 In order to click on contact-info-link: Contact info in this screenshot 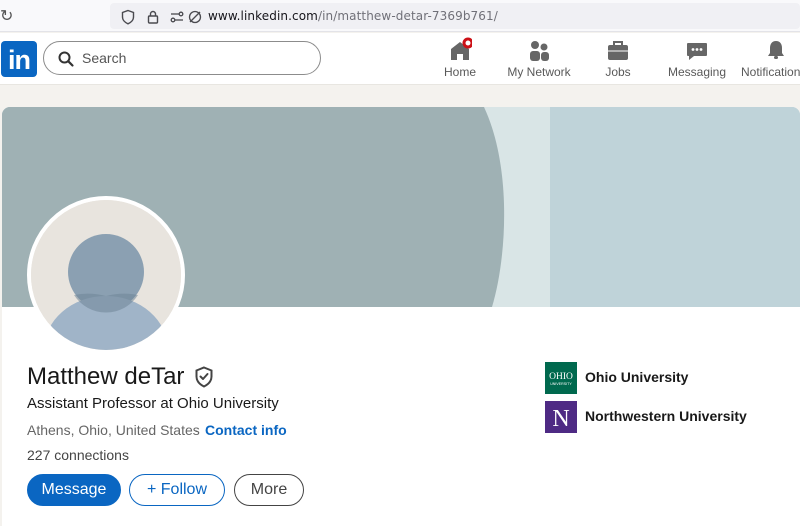, I will do `click(246, 430)`.